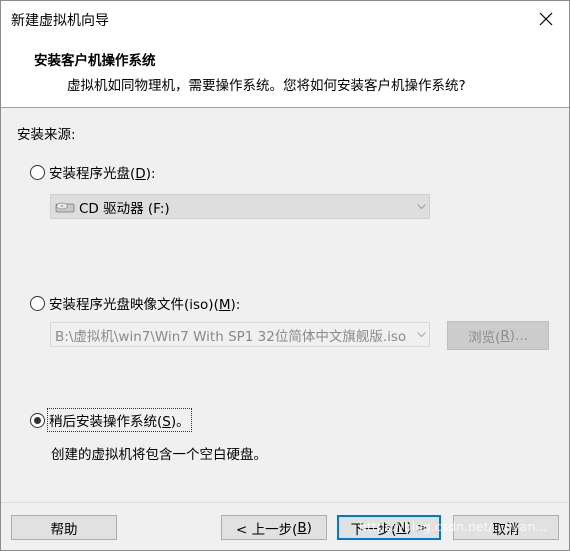 This screenshot has width=570, height=551. Describe the element at coordinates (285, 19) in the screenshot. I see `title-bar: 新建虚拟机向导` at that location.